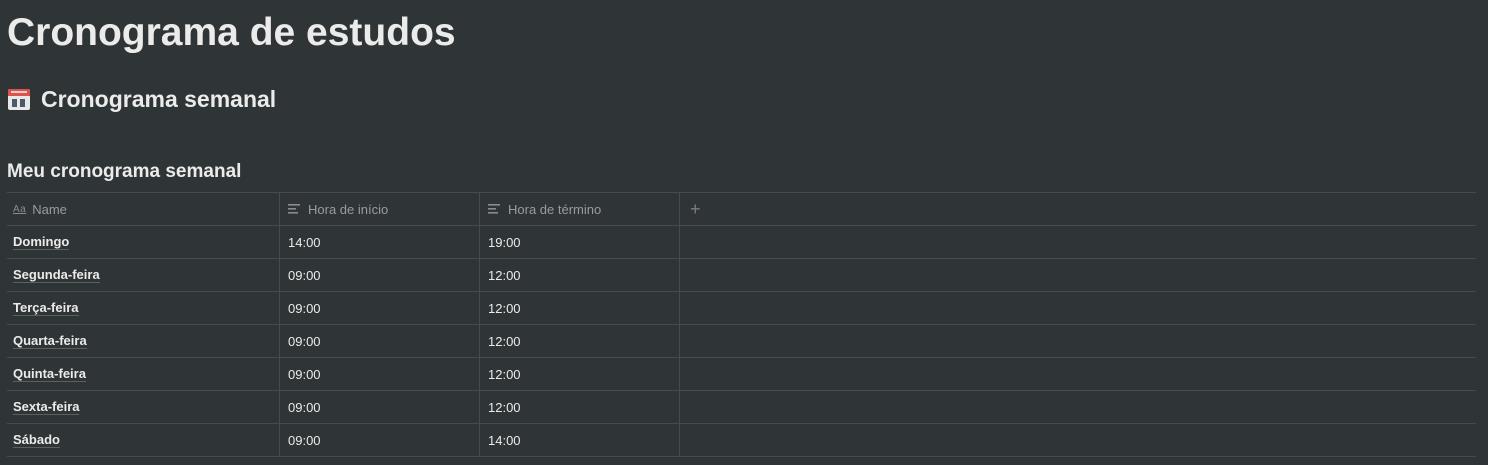 Image resolution: width=1488 pixels, height=465 pixels. What do you see at coordinates (580, 440) in the screenshot?
I see `end-time-cell: 14:00` at bounding box center [580, 440].